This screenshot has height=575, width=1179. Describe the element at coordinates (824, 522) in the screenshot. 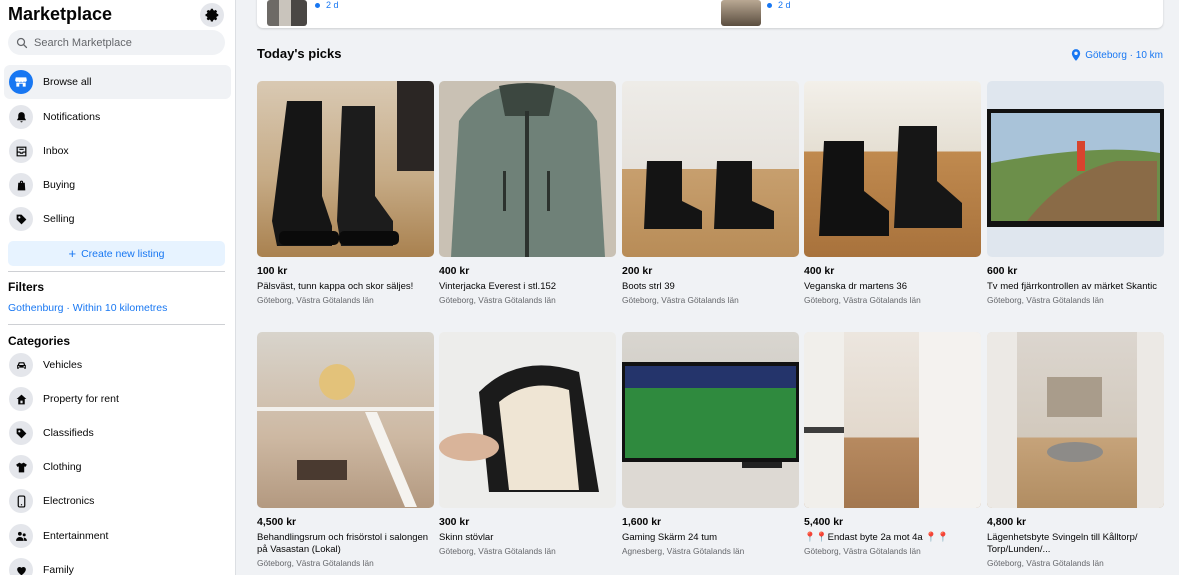

I see `listing-price: 5,400 kr` at that location.